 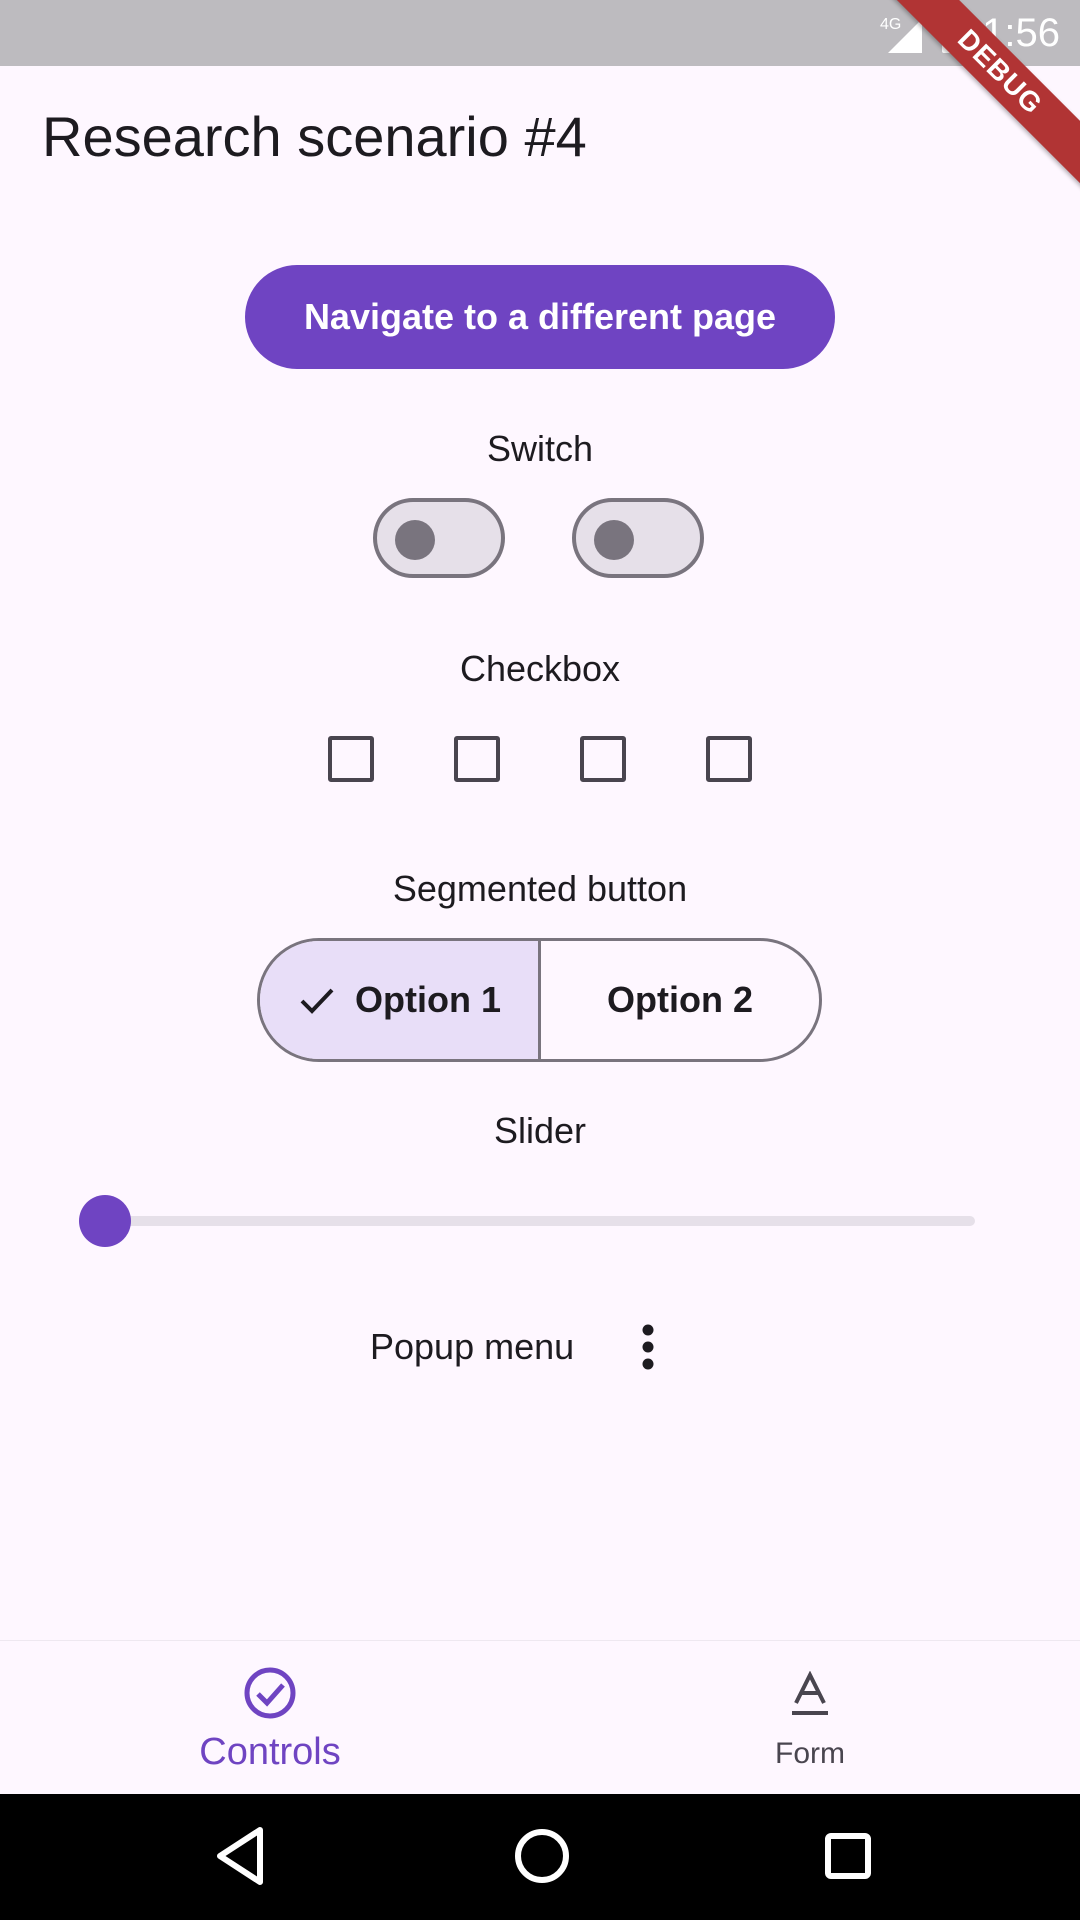 I want to click on recents-icon, so click(x=848, y=1856).